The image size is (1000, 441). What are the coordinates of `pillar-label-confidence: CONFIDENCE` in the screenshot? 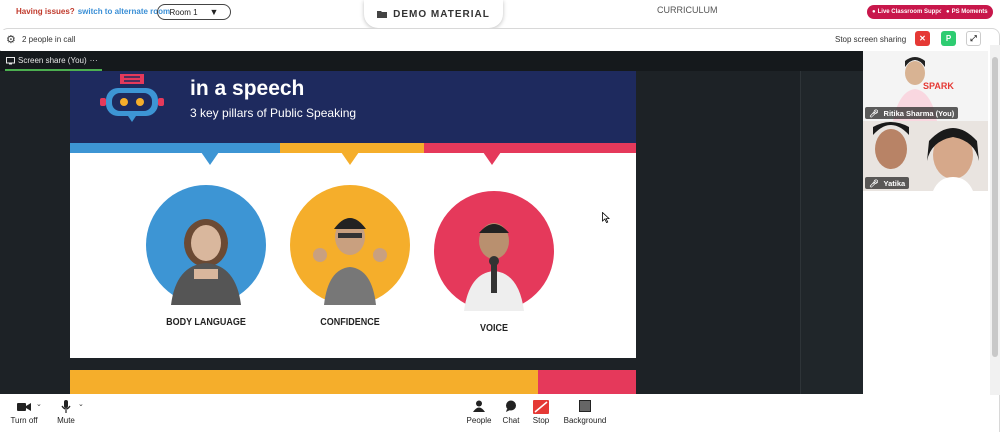 It's located at (350, 322).